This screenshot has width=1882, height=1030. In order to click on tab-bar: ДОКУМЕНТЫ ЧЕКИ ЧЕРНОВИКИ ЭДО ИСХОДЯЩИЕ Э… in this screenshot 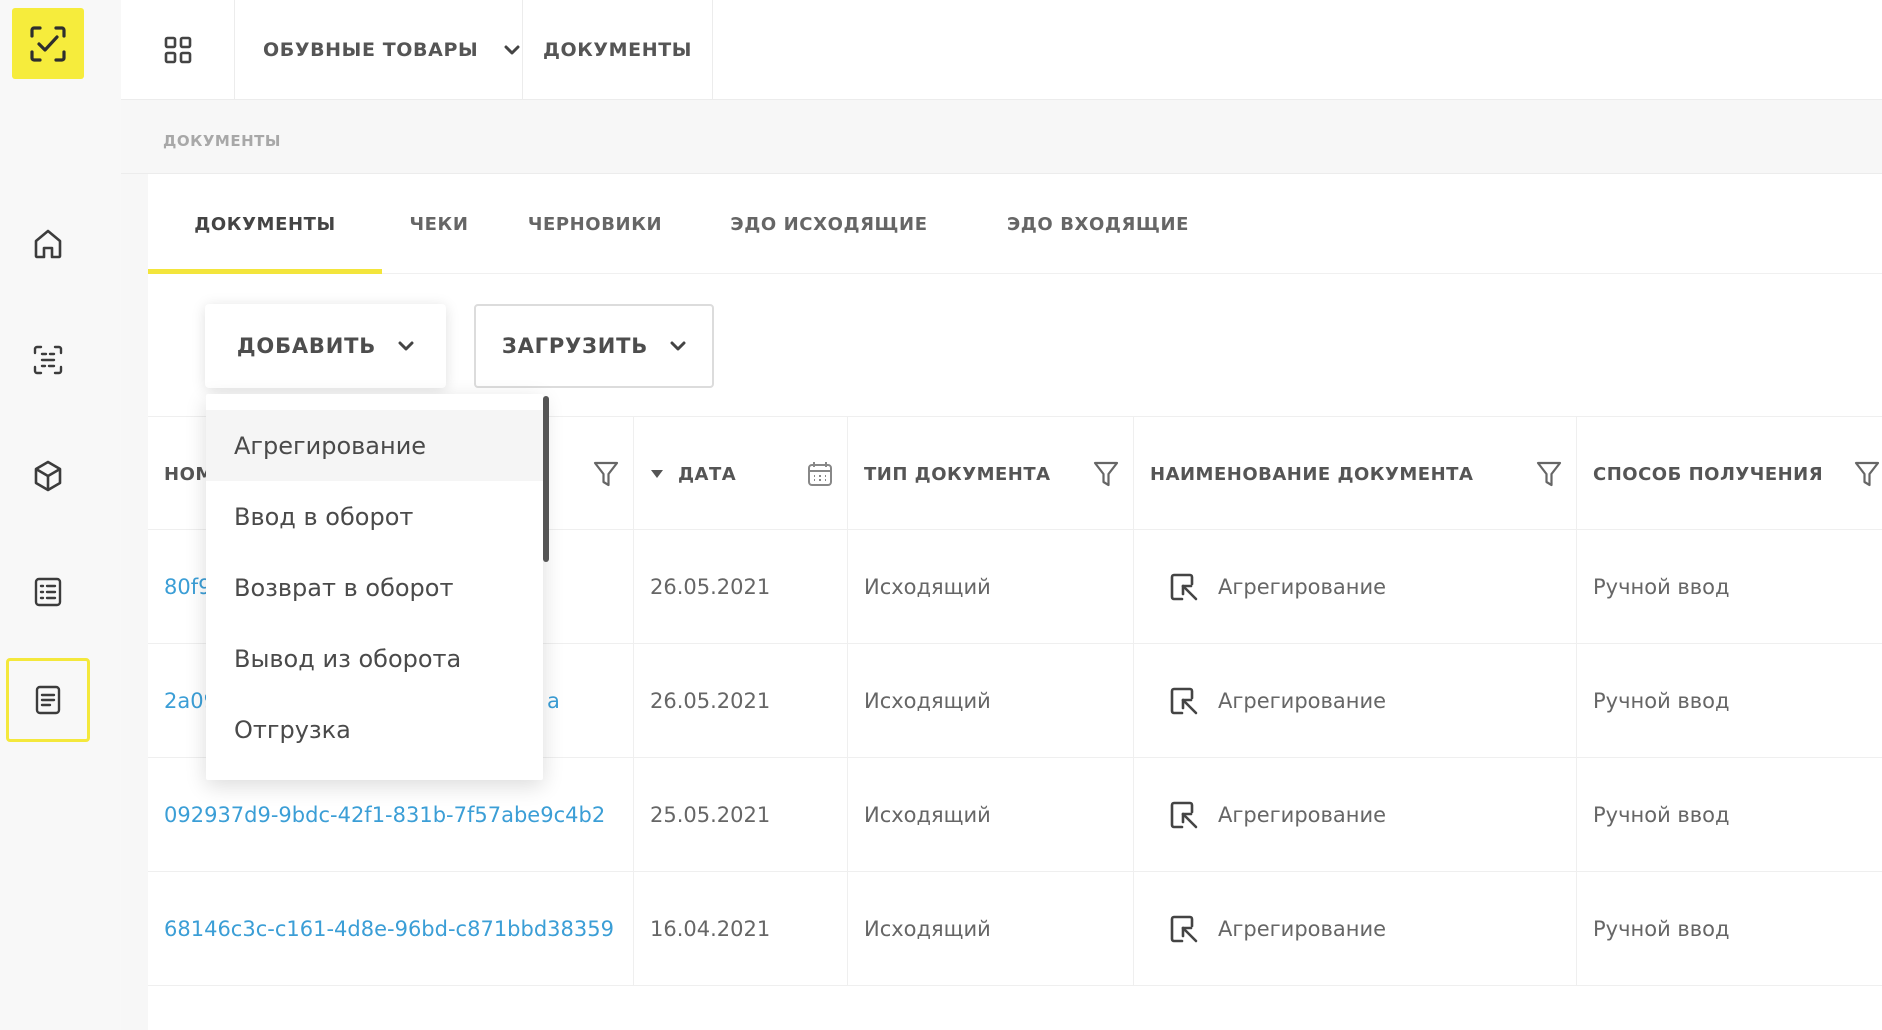, I will do `click(1015, 224)`.